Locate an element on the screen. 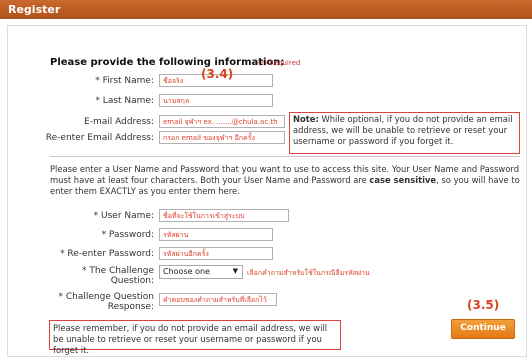 This screenshot has width=532, height=360. continue-button: Continue is located at coordinates (483, 329).